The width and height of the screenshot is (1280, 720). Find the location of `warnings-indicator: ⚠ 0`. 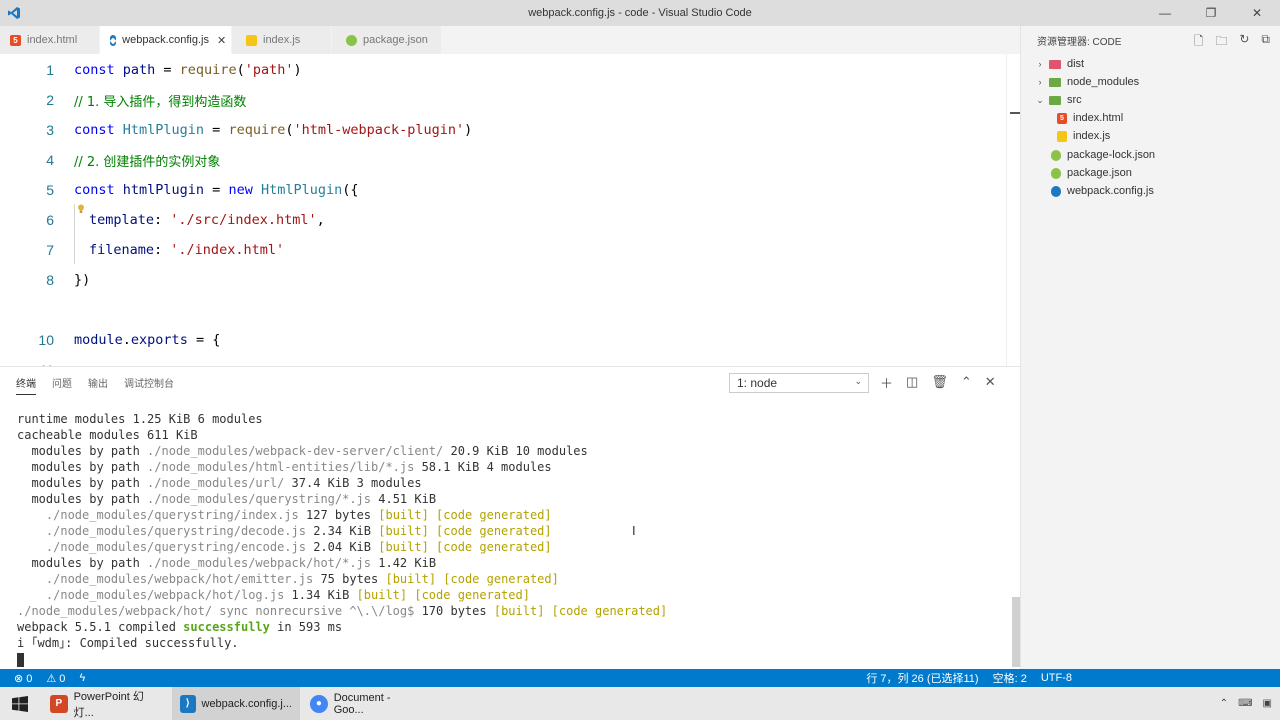

warnings-indicator: ⚠ 0 is located at coordinates (55, 678).